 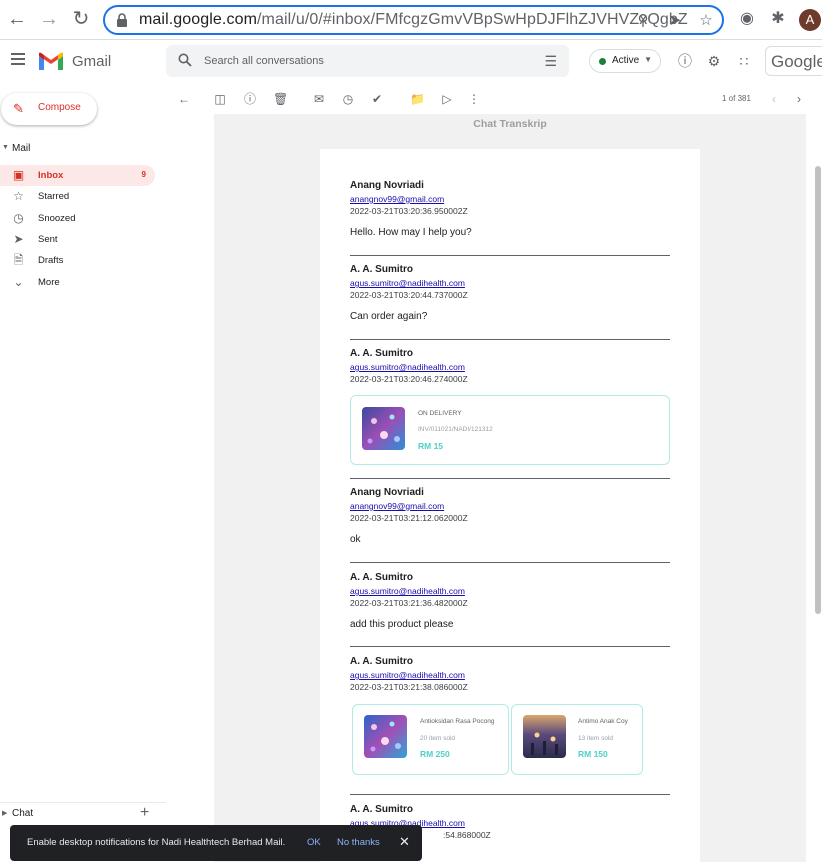 What do you see at coordinates (409, 295) in the screenshot?
I see `message-timestamp: 2022-03-21T03:20:44.737000Z` at bounding box center [409, 295].